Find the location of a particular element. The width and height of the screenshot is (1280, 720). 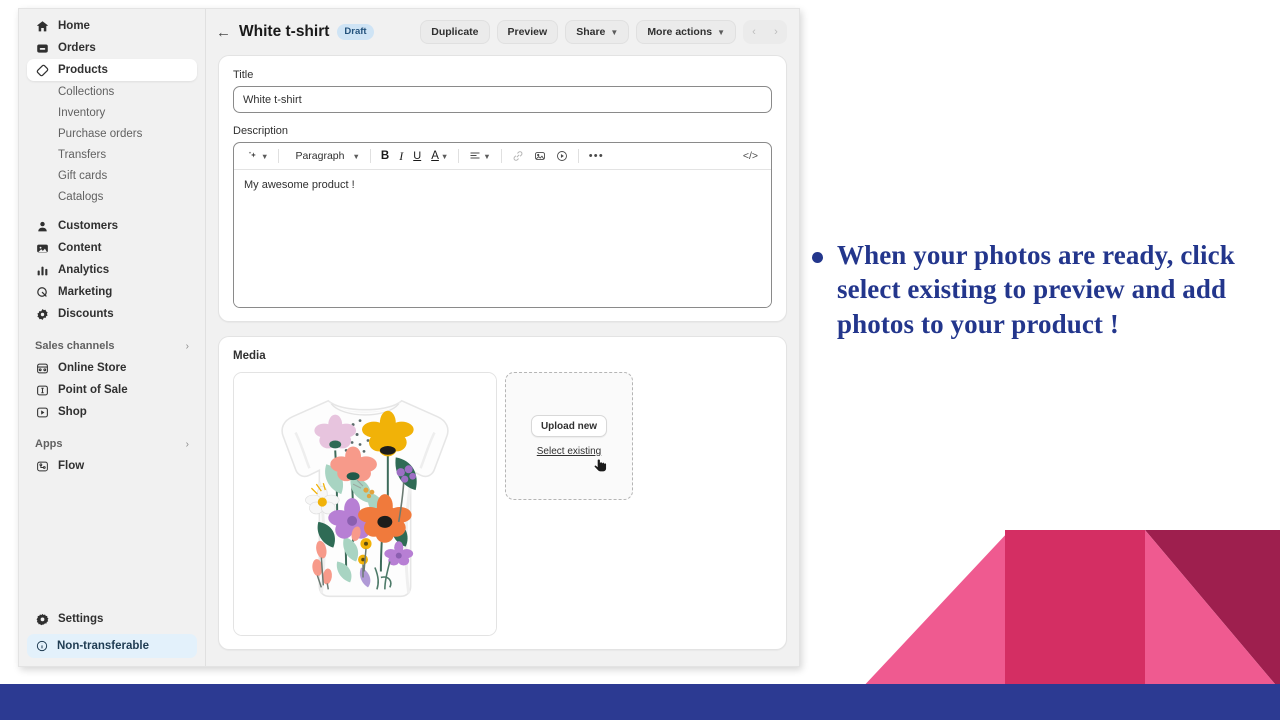

insert-video-icon is located at coordinates (561, 156).